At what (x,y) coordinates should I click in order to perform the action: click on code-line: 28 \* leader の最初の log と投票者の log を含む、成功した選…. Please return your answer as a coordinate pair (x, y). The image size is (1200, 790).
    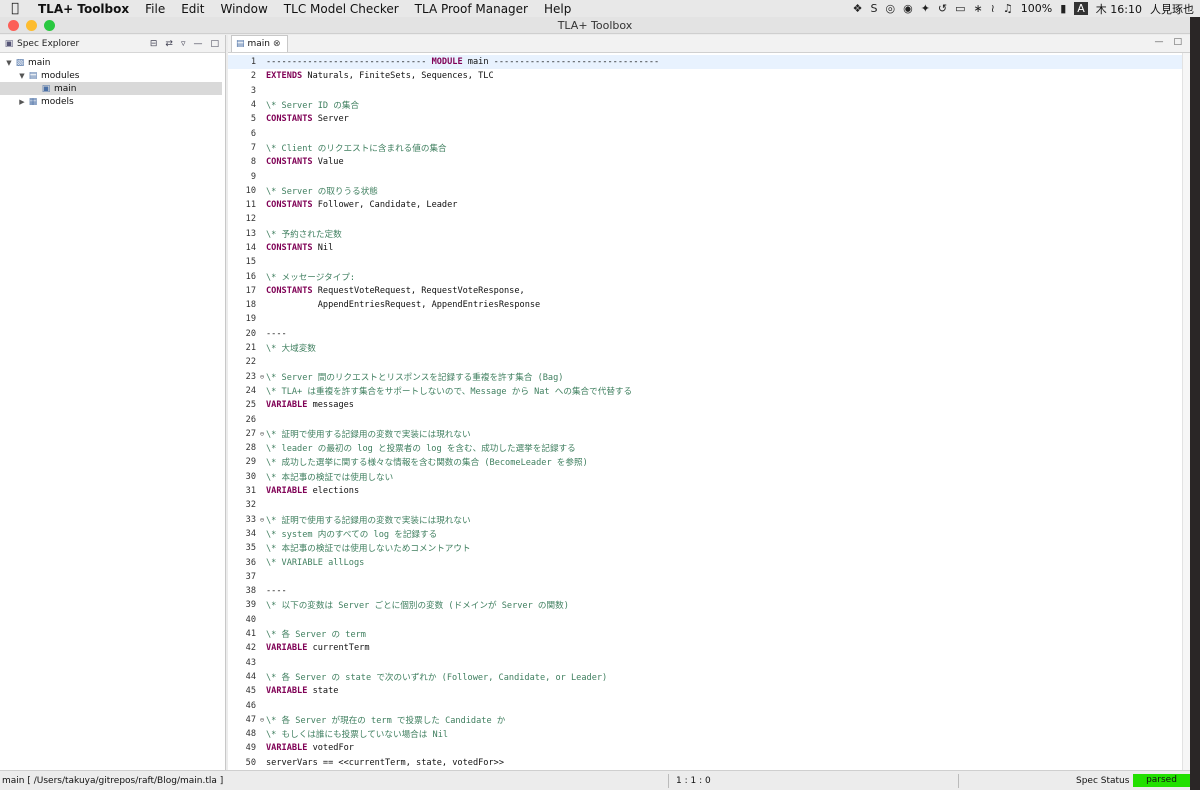
    Looking at the image, I should click on (709, 448).